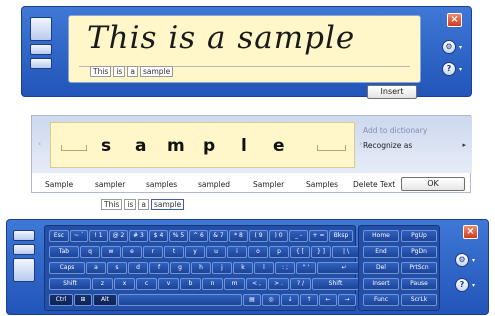 This screenshot has height=316, width=495. What do you see at coordinates (318, 236) in the screenshot?
I see `equals-key: + =` at bounding box center [318, 236].